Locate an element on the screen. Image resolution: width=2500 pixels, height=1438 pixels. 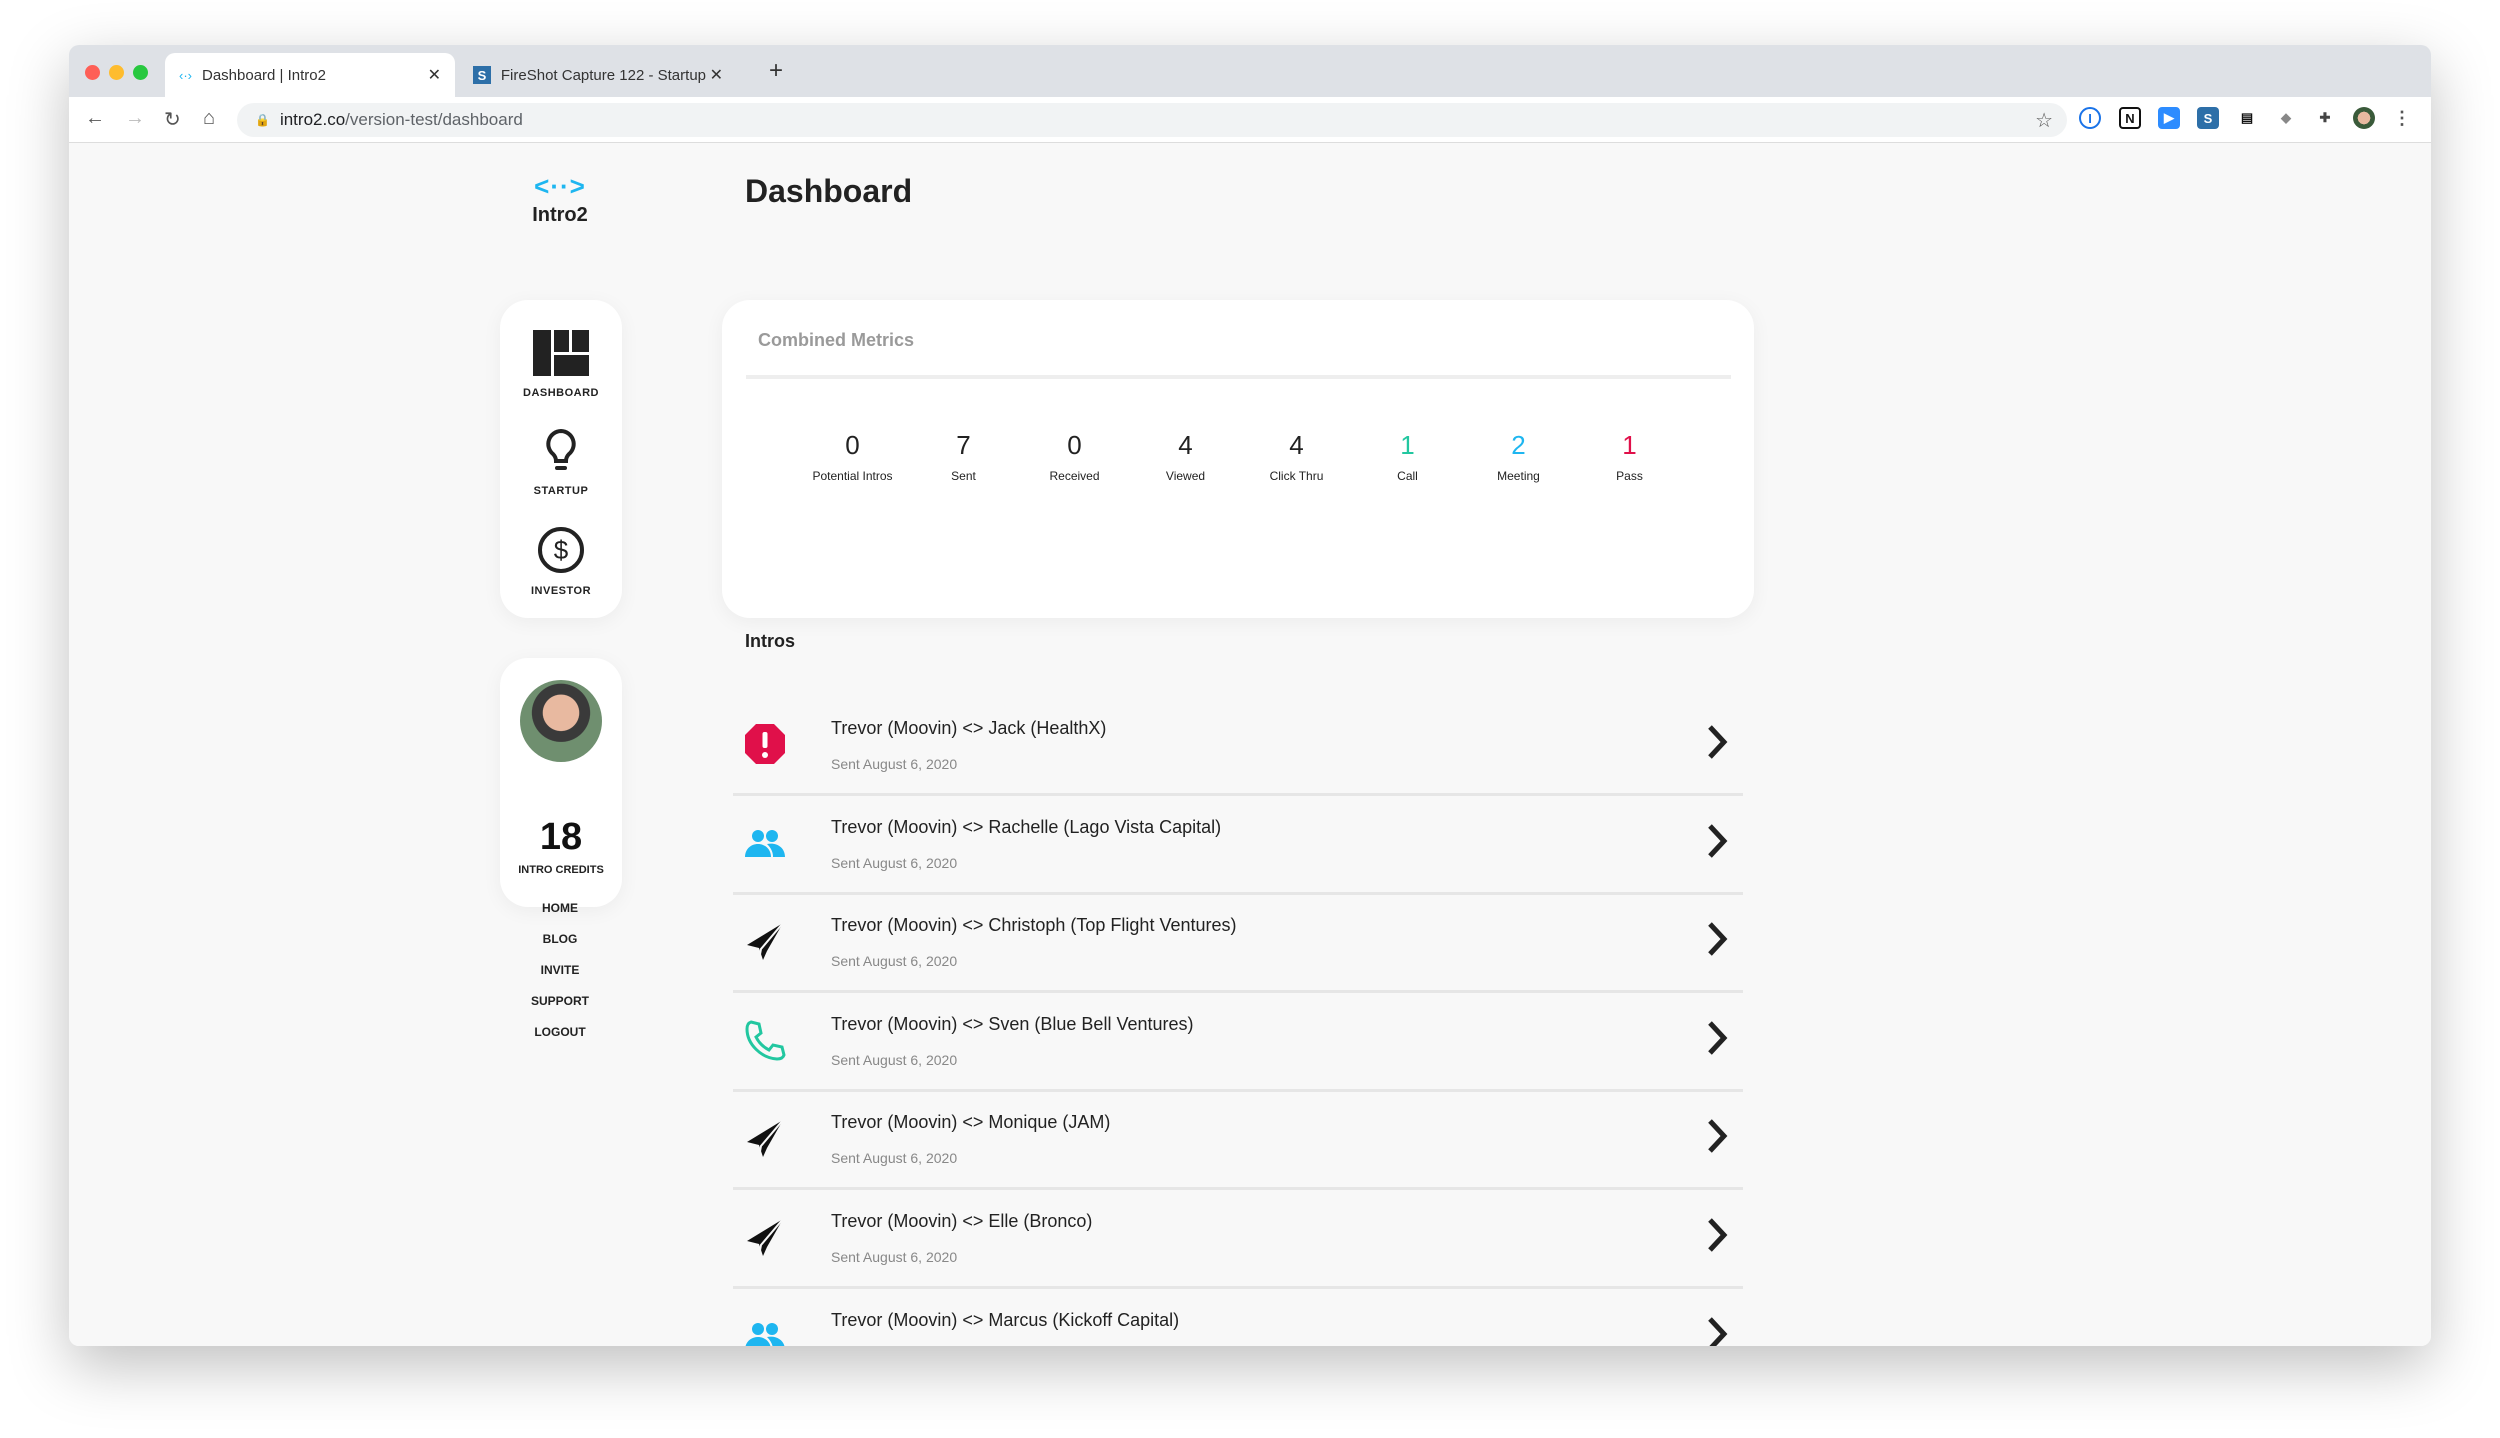
document-icon: ▤ is located at coordinates (2247, 118).